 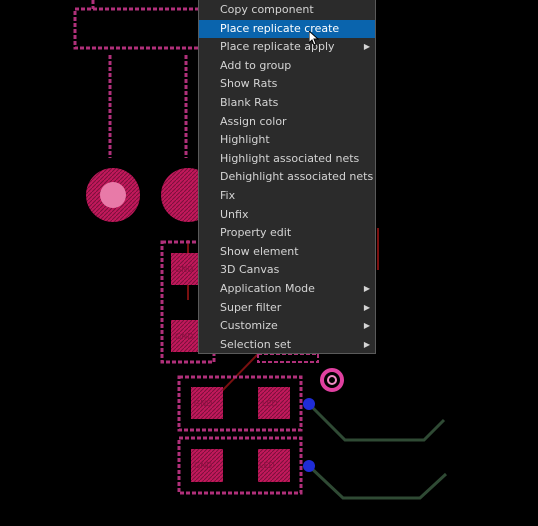 I want to click on menu-item-selection-set: Selection set ▶, so click(x=287, y=344).